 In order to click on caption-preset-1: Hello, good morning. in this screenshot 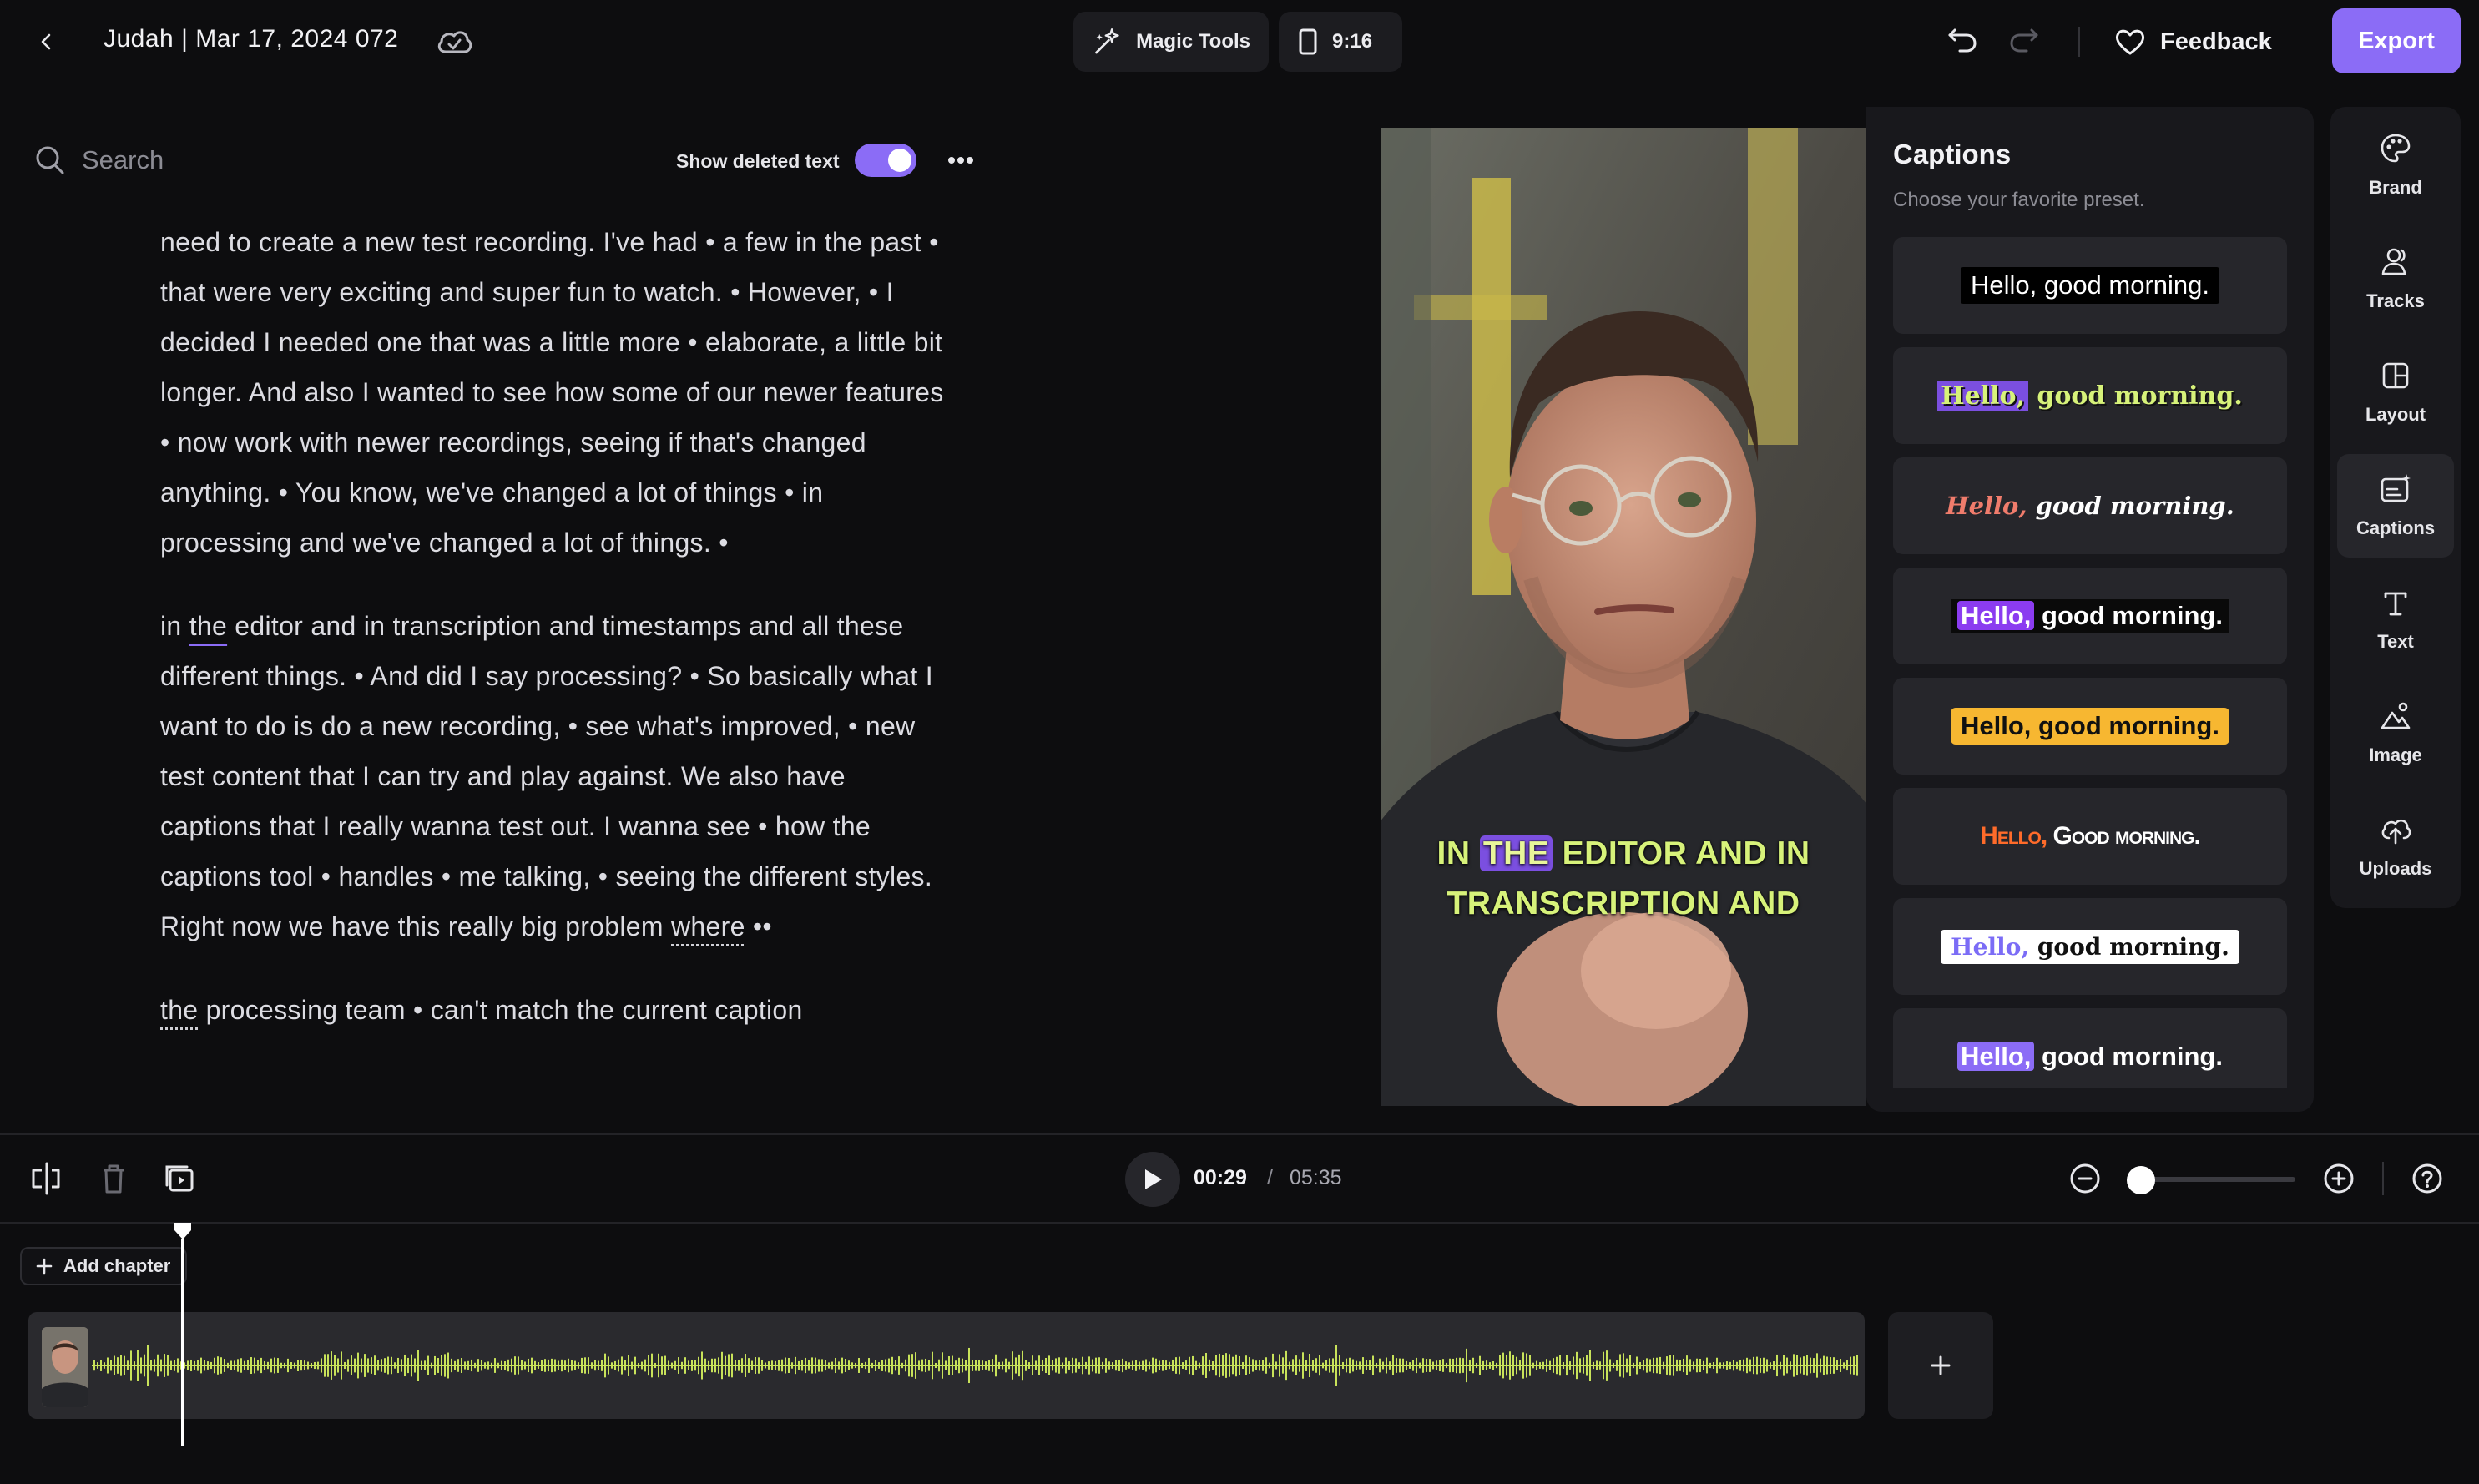, I will do `click(2090, 285)`.